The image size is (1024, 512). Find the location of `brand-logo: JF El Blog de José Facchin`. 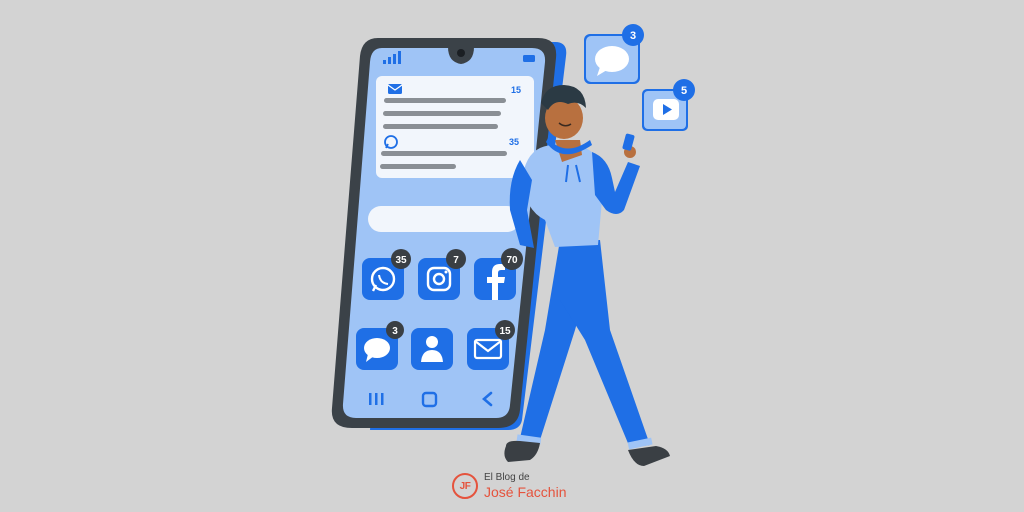

brand-logo: JF El Blog de José Facchin is located at coordinates (509, 486).